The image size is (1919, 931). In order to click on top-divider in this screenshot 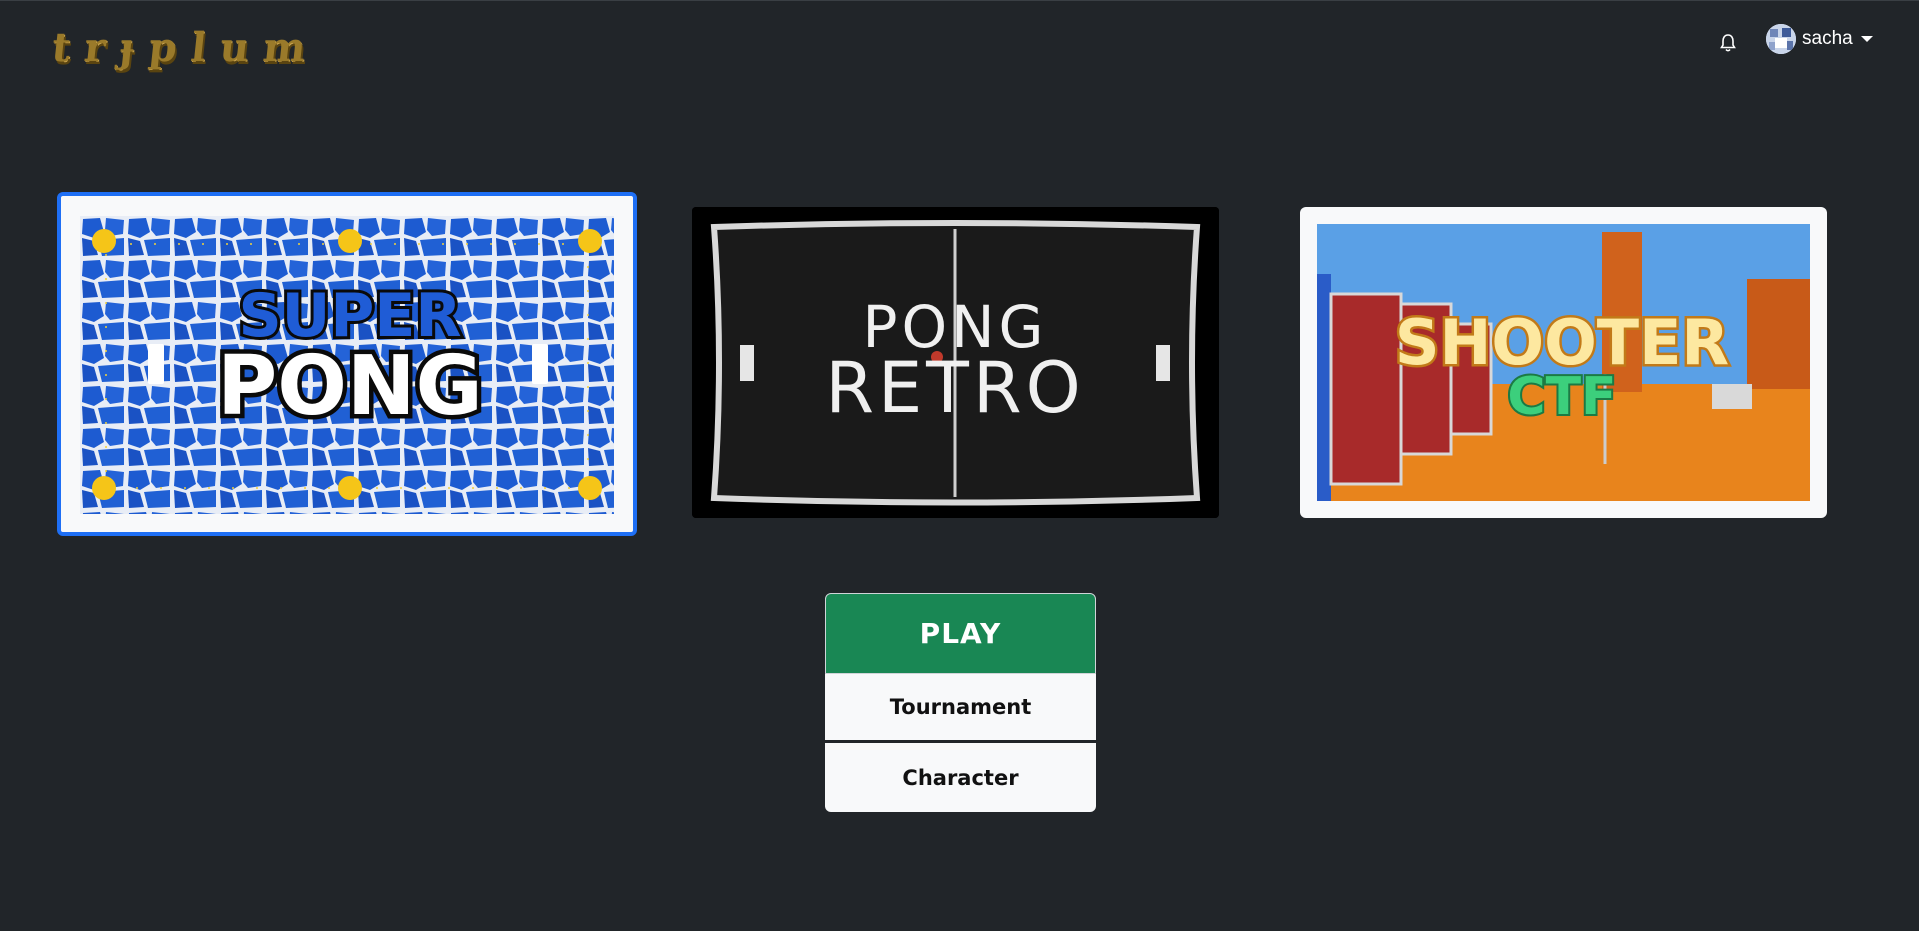, I will do `click(959, 0)`.